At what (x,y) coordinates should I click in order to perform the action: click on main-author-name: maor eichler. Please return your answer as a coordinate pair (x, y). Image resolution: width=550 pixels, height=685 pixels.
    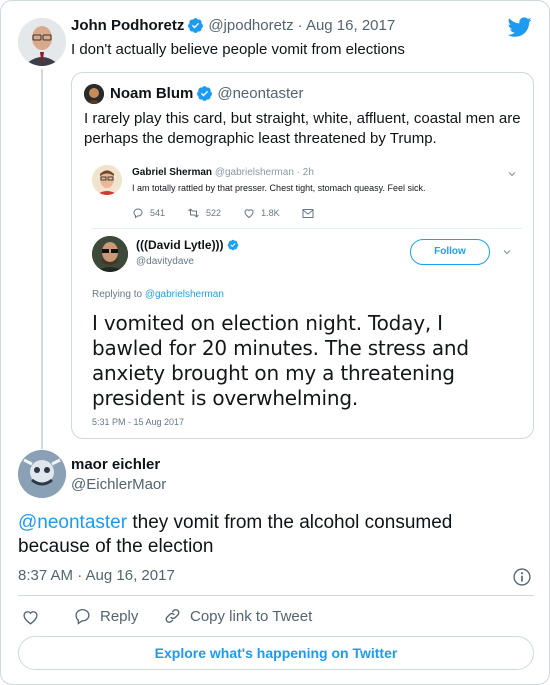
    Looking at the image, I should click on (115, 464).